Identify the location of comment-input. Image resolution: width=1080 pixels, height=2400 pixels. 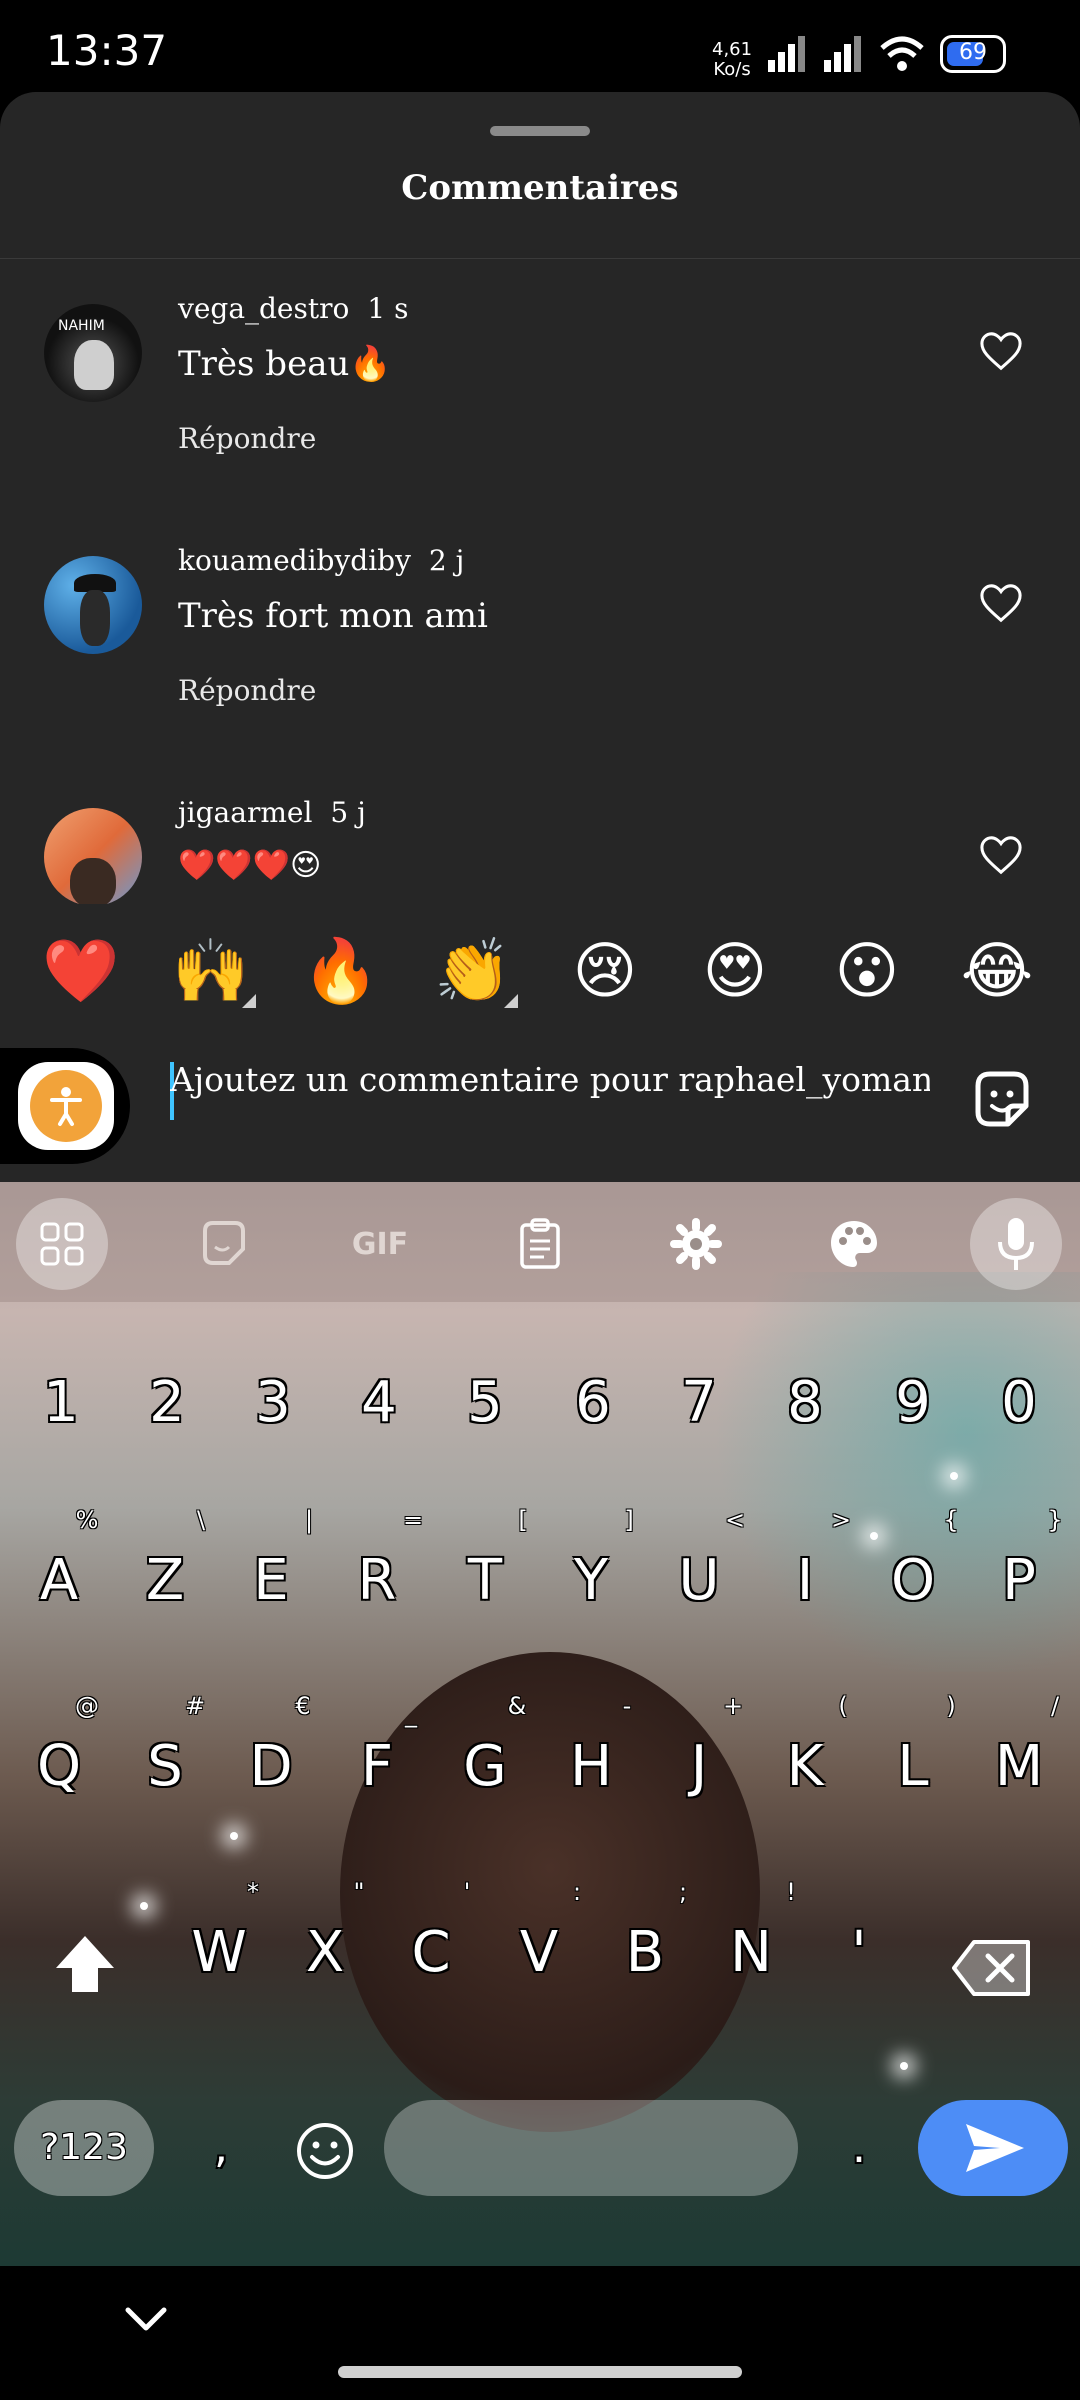
(550, 1079).